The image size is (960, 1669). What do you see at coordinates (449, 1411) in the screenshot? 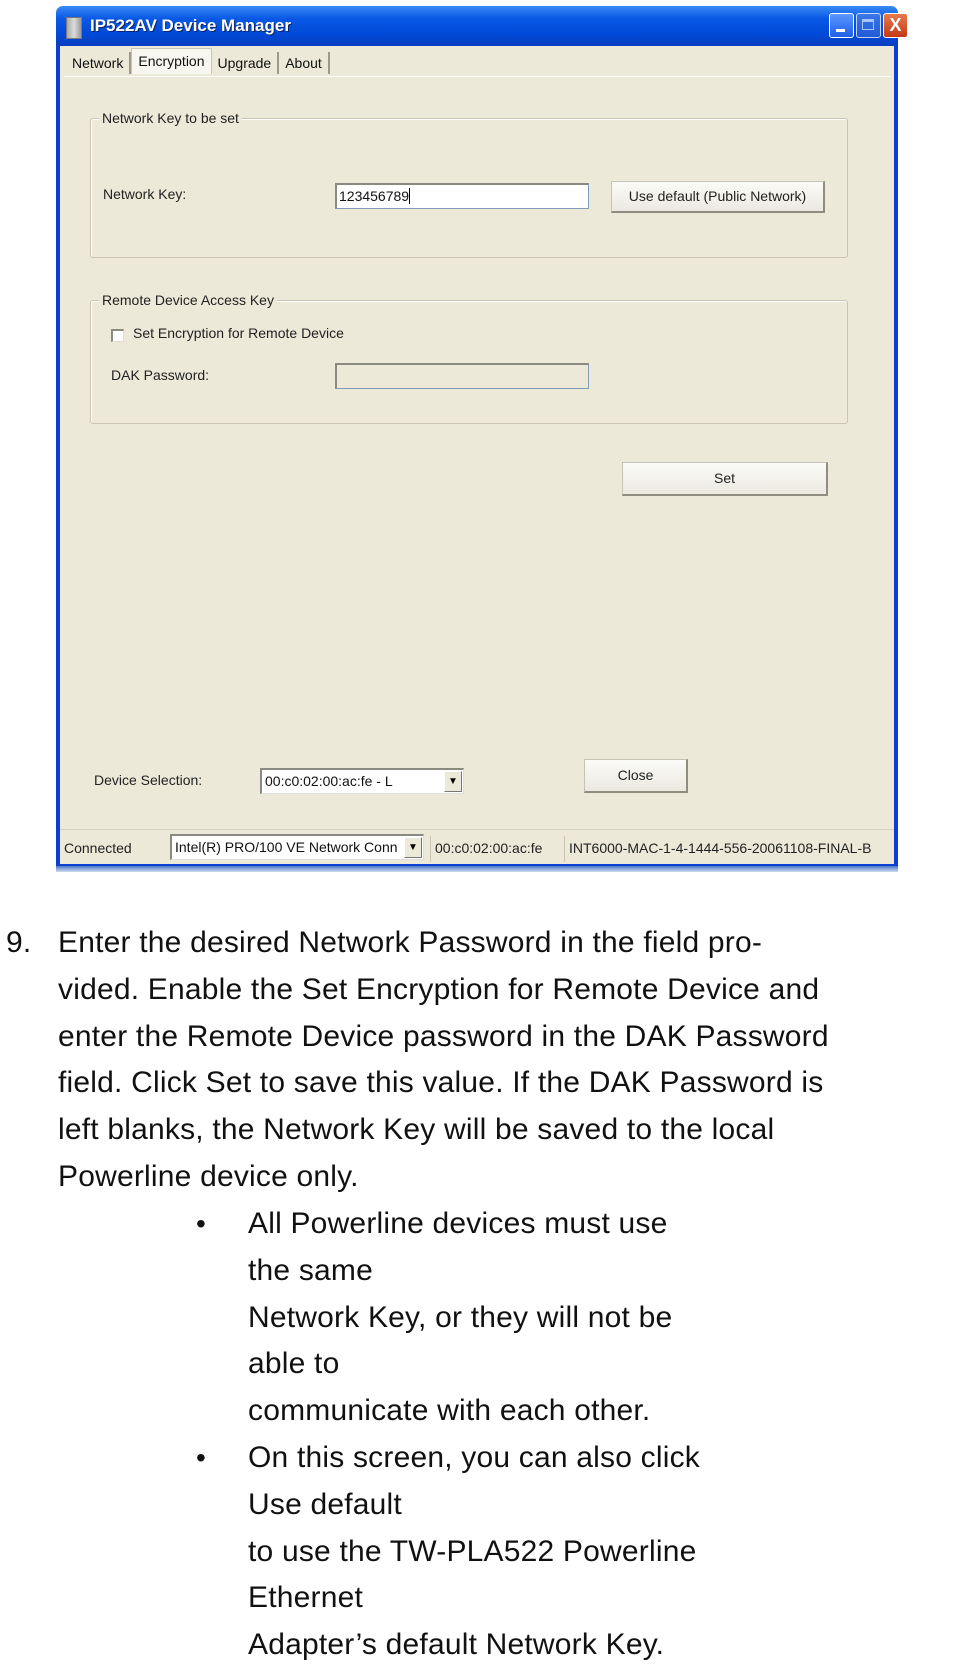
I see `bullet-line: communicate with each other.` at bounding box center [449, 1411].